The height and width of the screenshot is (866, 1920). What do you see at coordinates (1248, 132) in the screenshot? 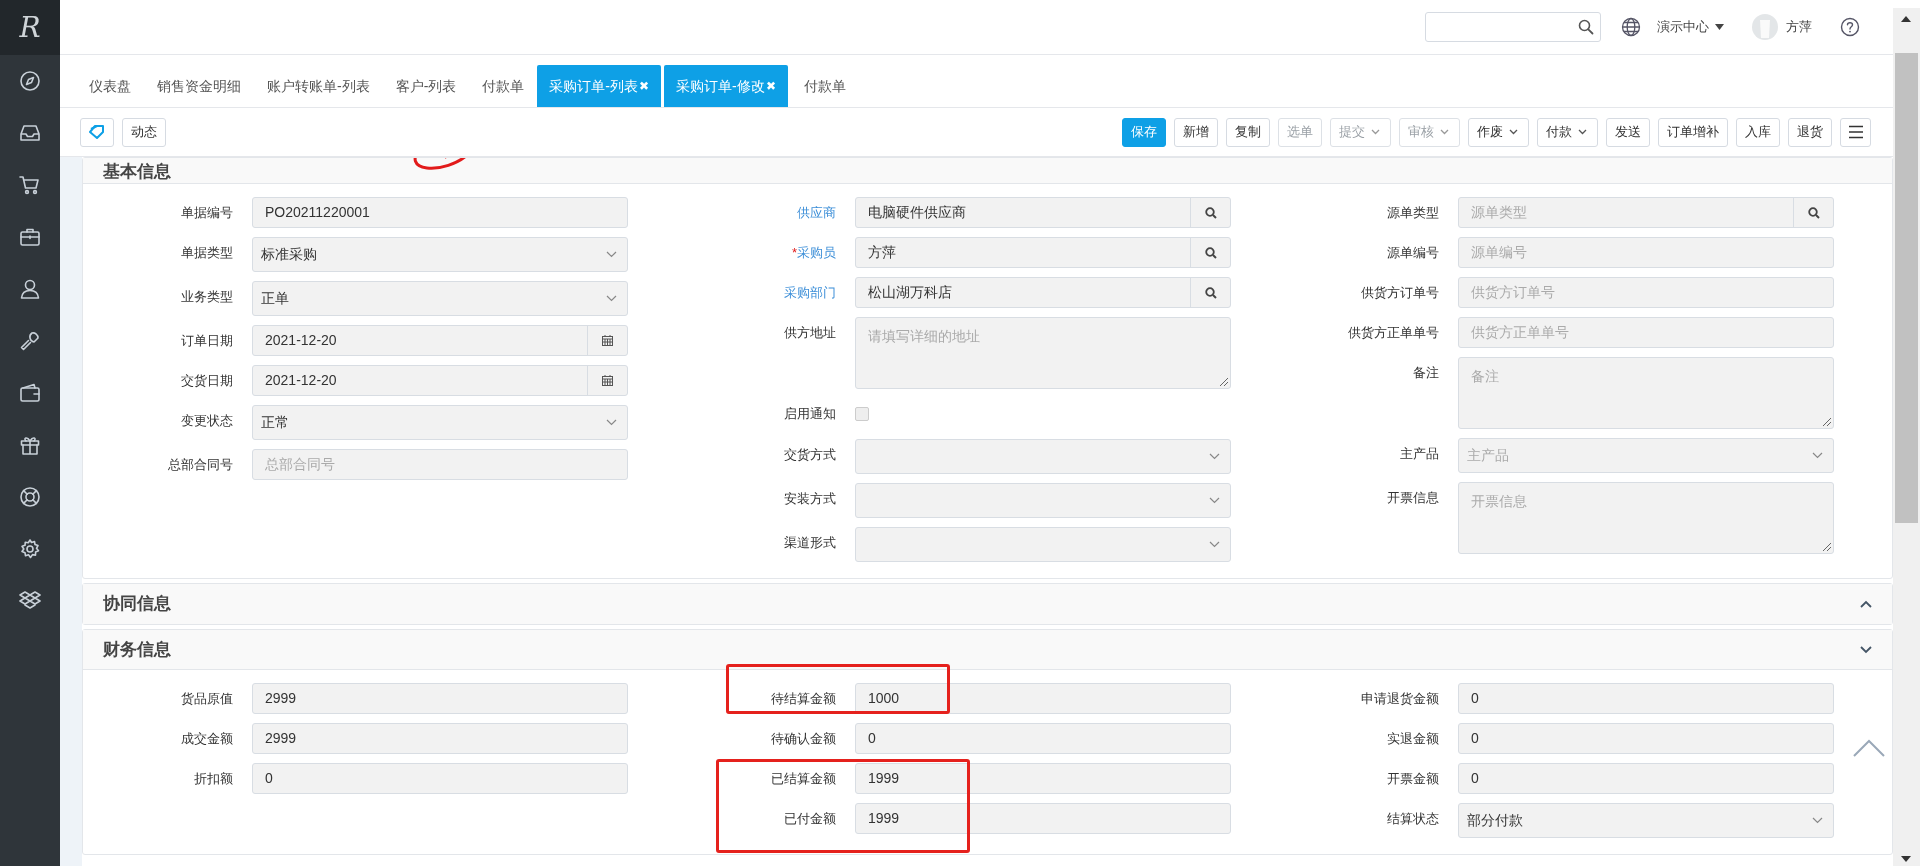
I see `toolbar-button: 复制` at bounding box center [1248, 132].